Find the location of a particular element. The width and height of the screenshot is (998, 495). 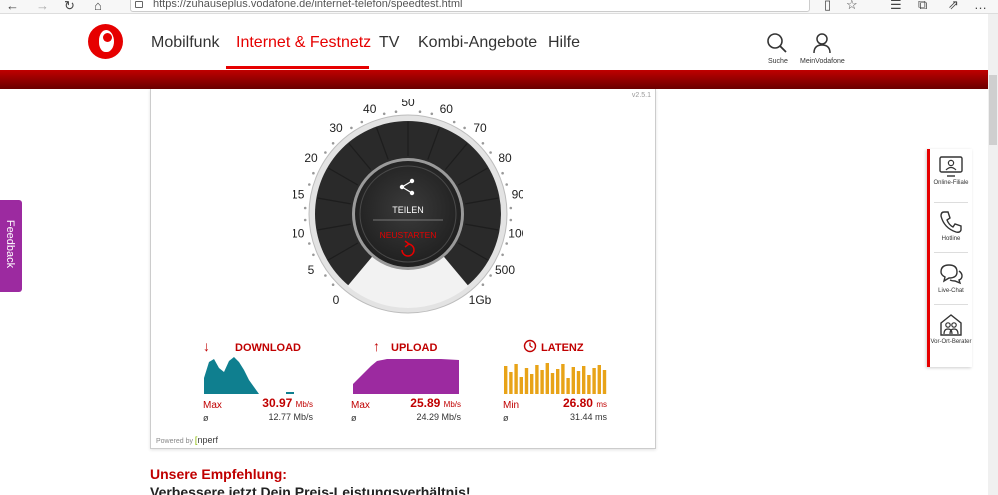

active-nav-indicator is located at coordinates (297, 67).